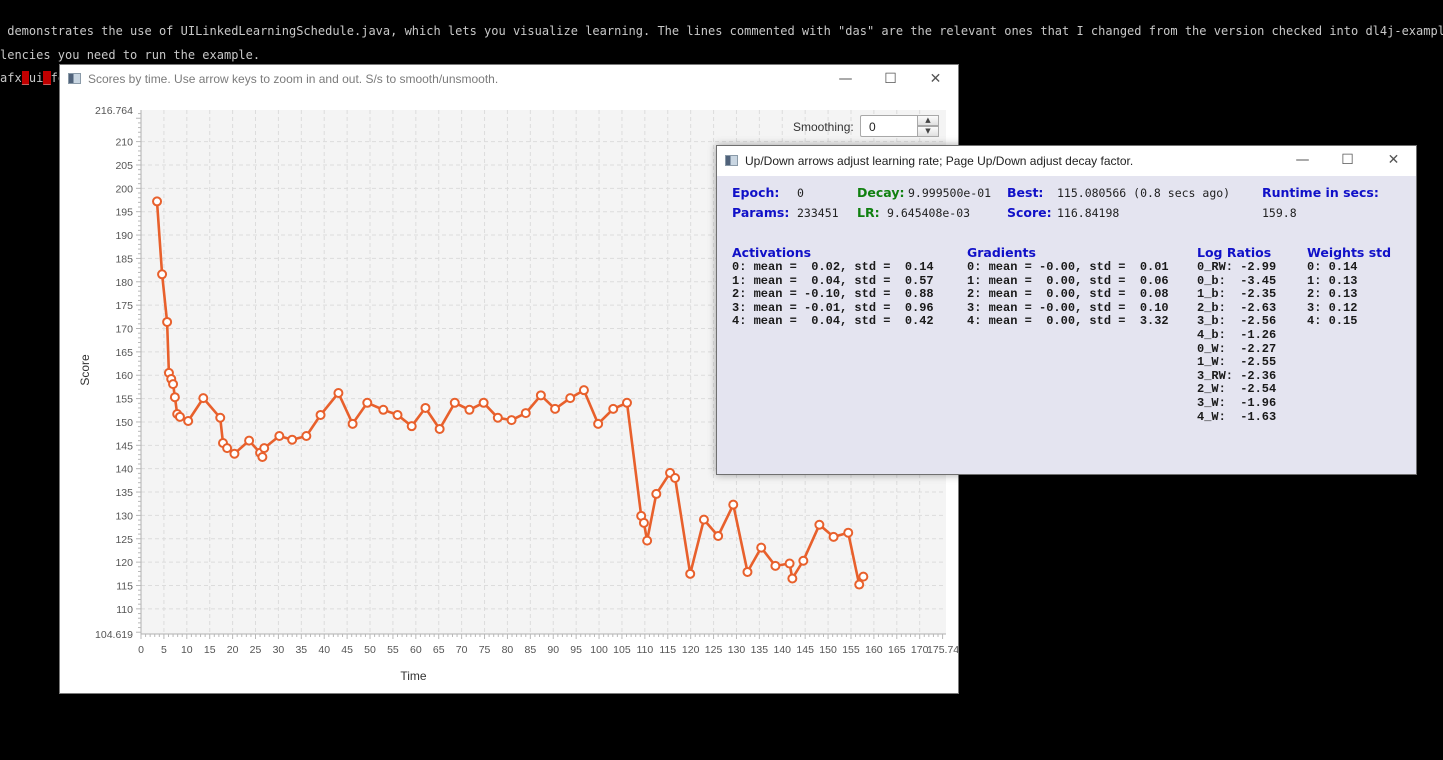  What do you see at coordinates (1332, 267) in the screenshot?
I see `weights-std-row: 0: 0.14` at bounding box center [1332, 267].